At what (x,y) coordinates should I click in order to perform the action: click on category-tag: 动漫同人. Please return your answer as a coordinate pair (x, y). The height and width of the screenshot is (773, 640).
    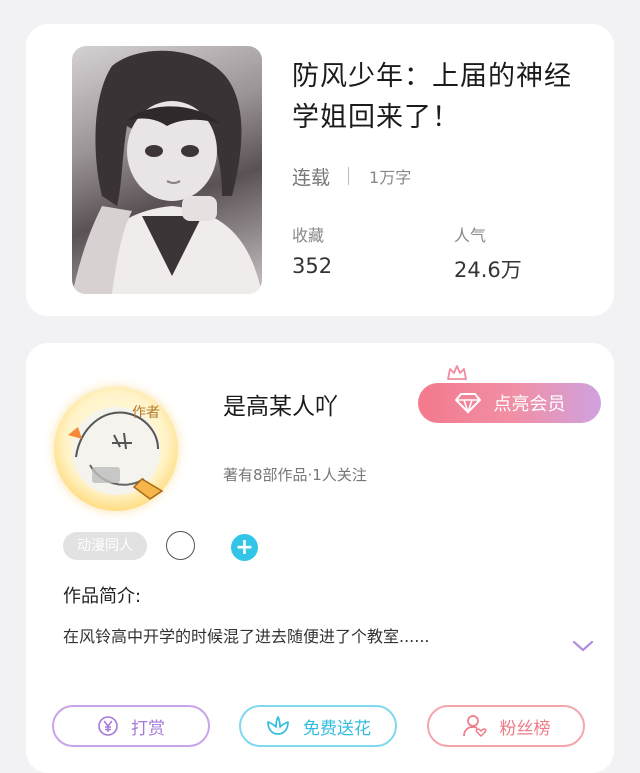
    Looking at the image, I should click on (105, 546).